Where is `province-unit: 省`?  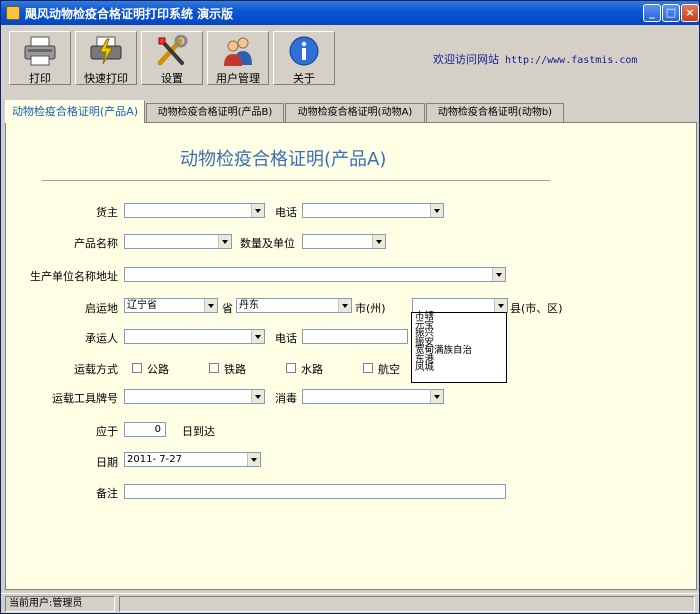
province-unit: 省 is located at coordinates (227, 308).